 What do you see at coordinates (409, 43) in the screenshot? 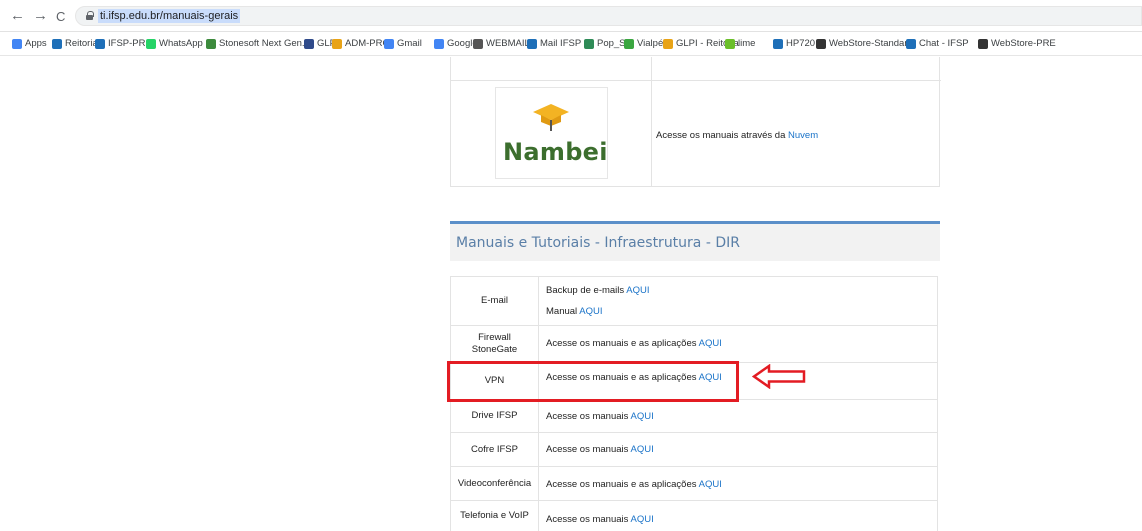
I see `bookmark-label: Gmail` at bounding box center [409, 43].